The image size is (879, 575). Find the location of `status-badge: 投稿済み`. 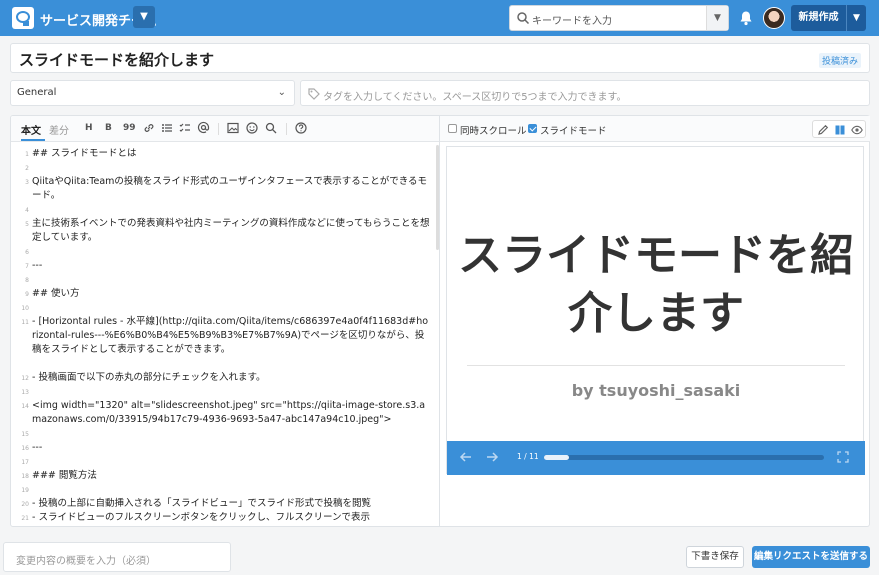

status-badge: 投稿済み is located at coordinates (839, 60).